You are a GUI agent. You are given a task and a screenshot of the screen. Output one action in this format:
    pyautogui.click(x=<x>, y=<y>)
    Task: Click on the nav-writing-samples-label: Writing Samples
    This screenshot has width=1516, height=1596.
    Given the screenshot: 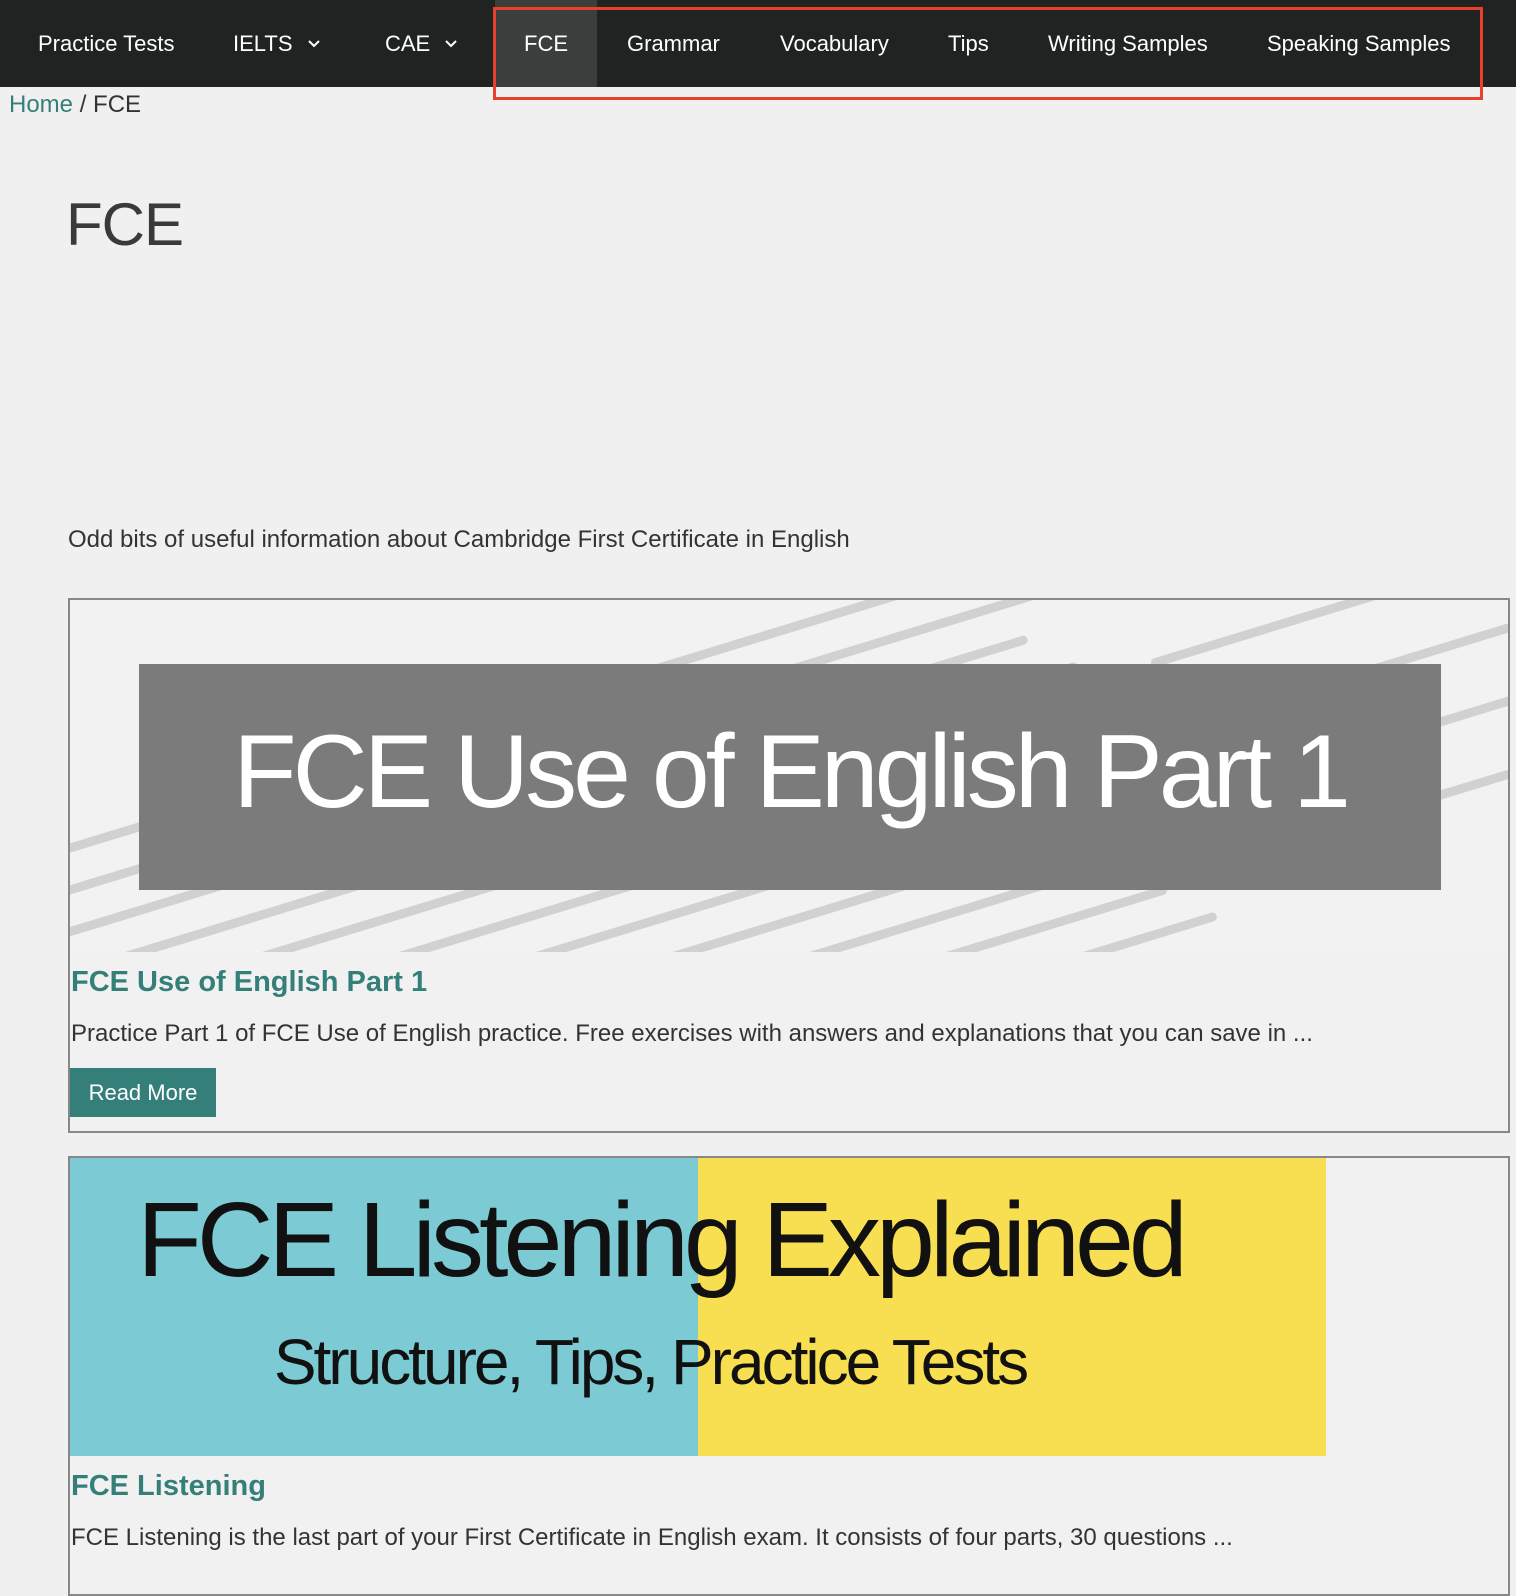 What is the action you would take?
    pyautogui.click(x=1128, y=43)
    